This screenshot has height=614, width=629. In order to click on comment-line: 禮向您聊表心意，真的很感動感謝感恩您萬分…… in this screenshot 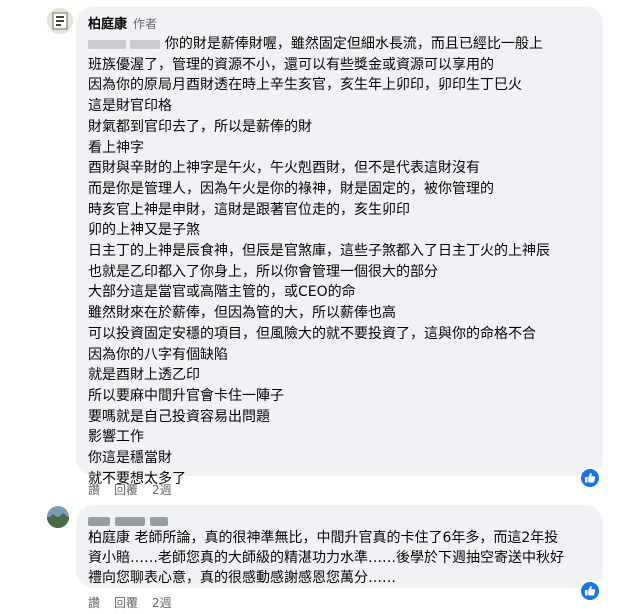, I will do `click(242, 578)`.